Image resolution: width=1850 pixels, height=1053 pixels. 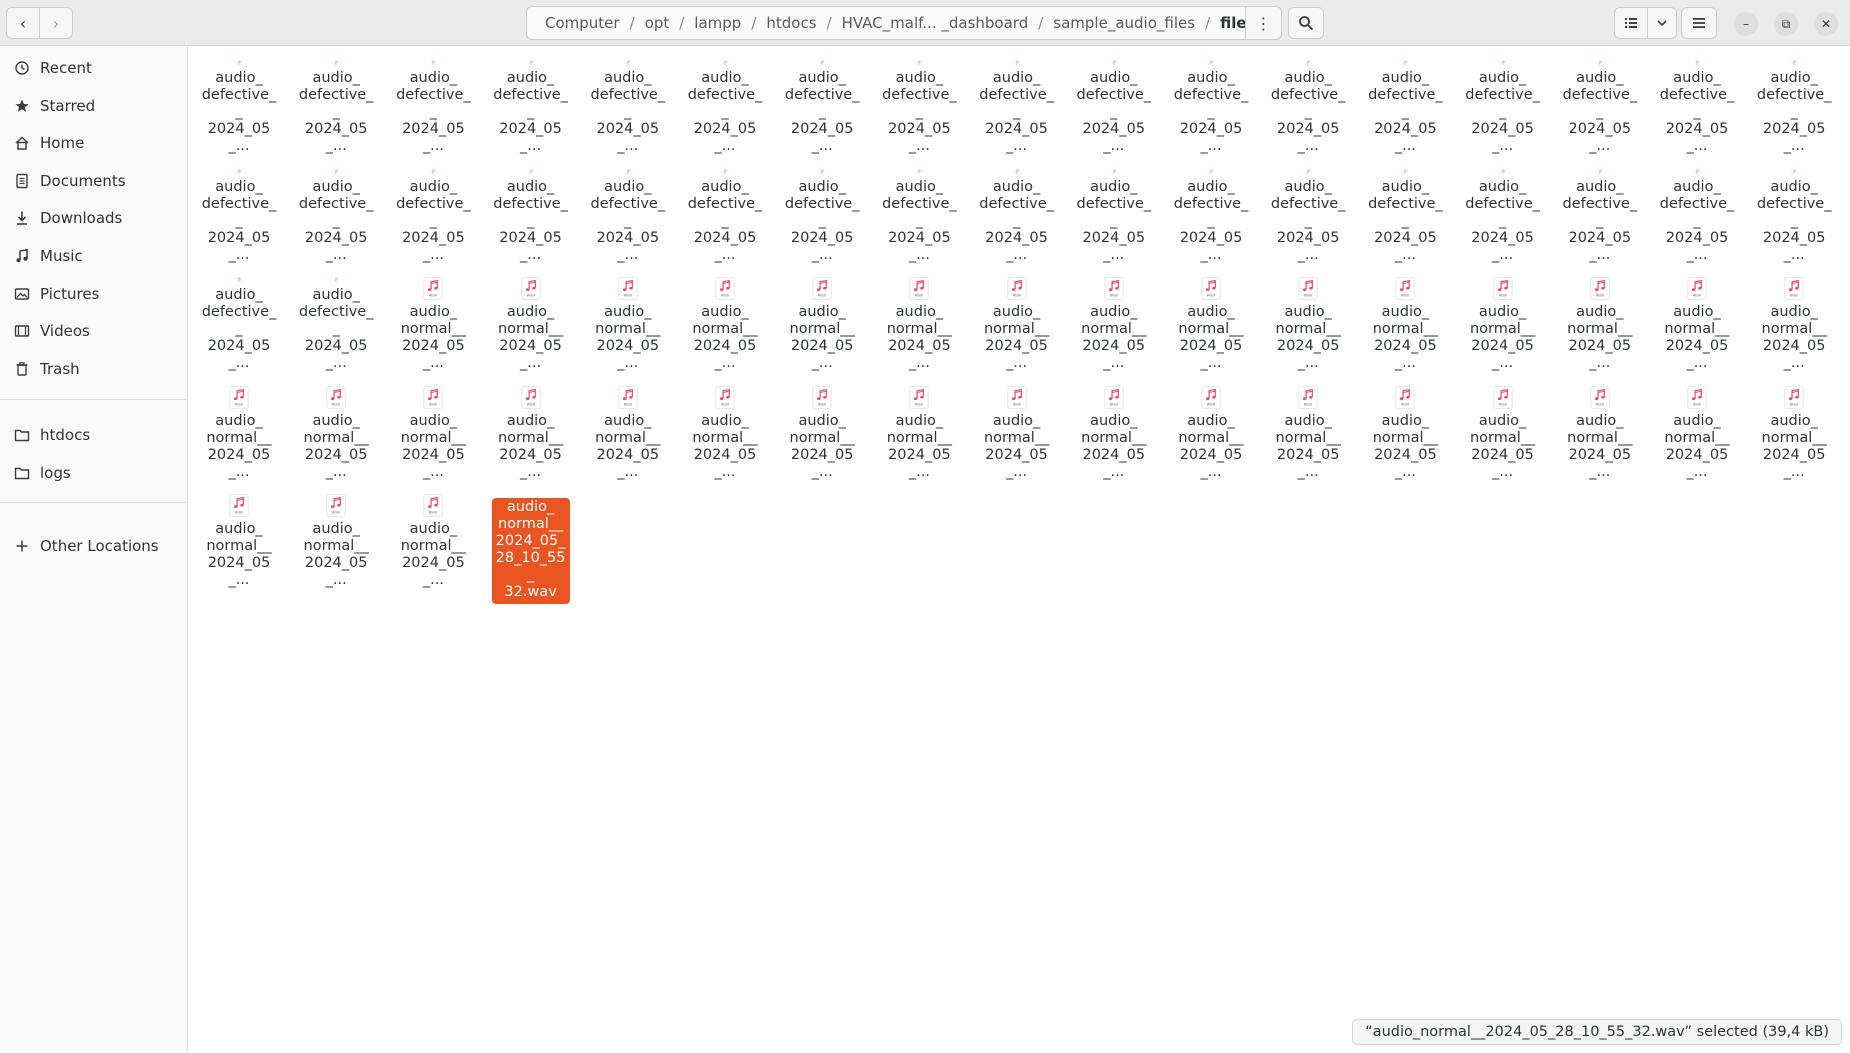 What do you see at coordinates (94, 331) in the screenshot?
I see `sidebar-item-videos: Videos` at bounding box center [94, 331].